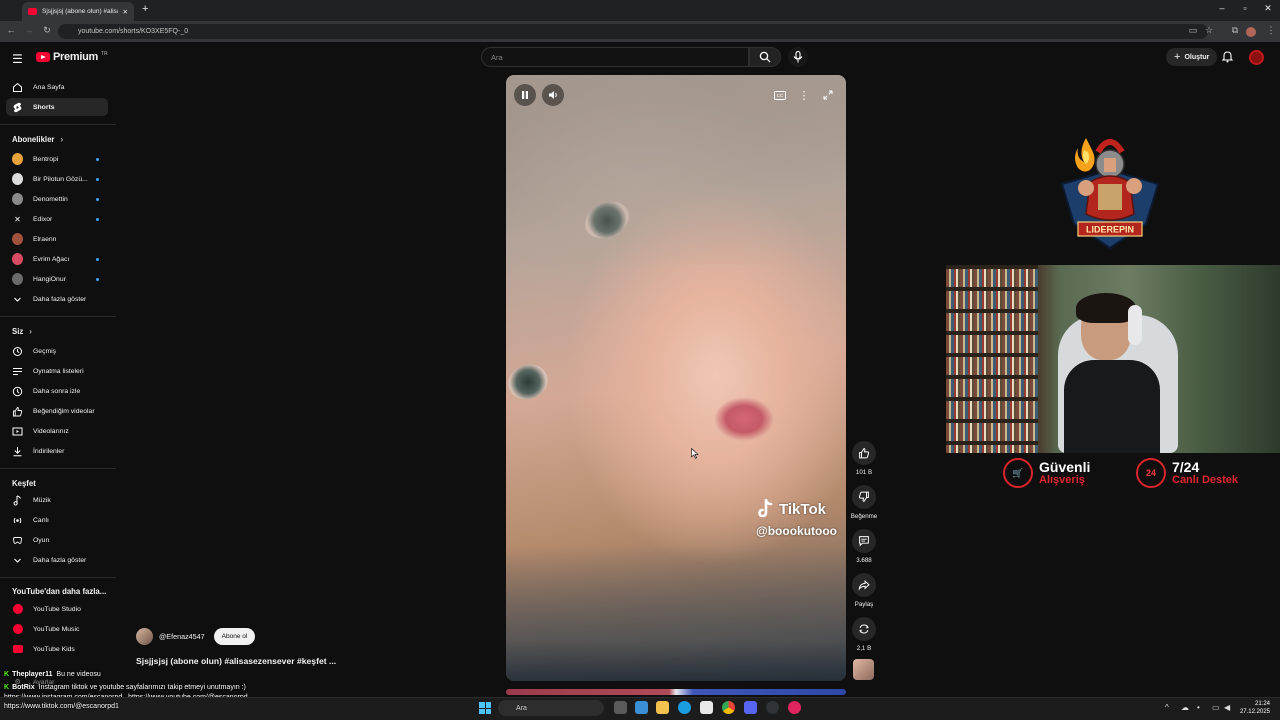  I want to click on gaming-icon, so click(17, 540).